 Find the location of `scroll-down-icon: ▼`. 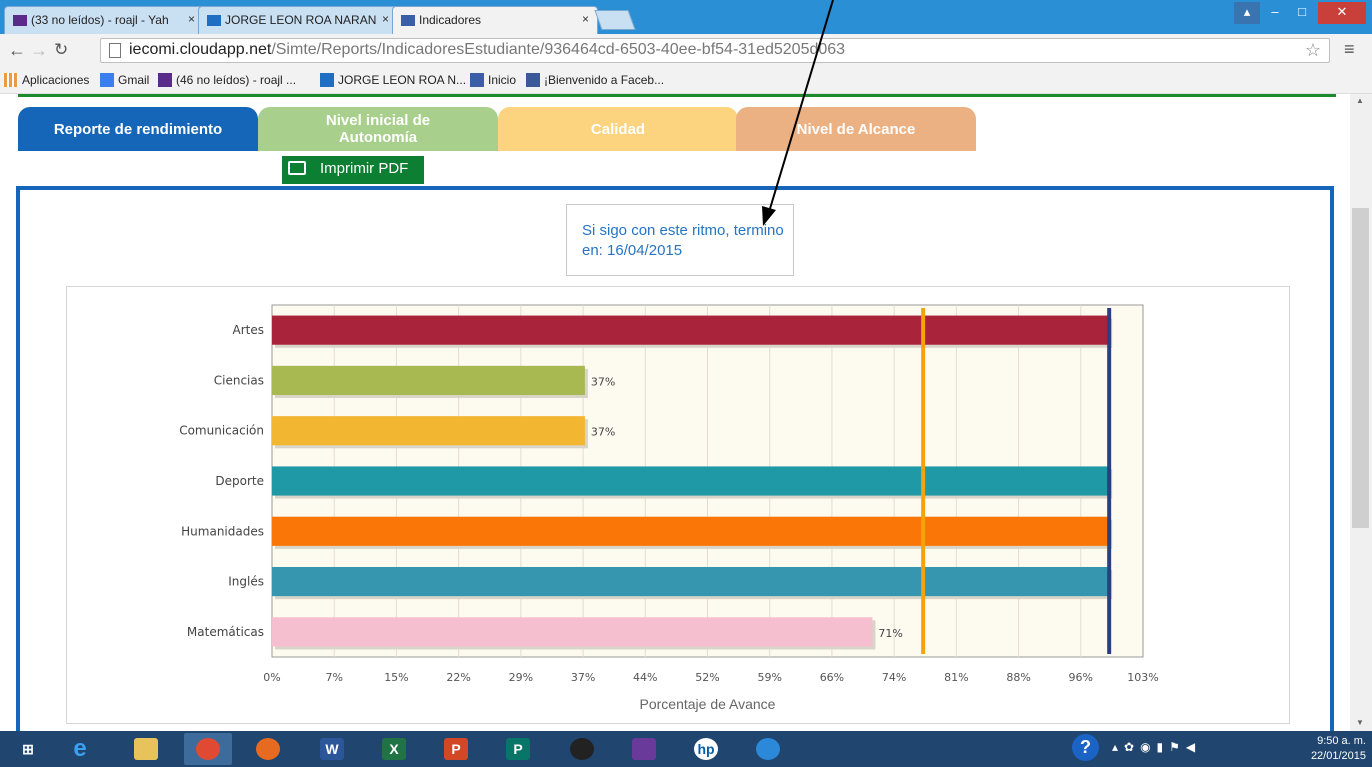

scroll-down-icon: ▼ is located at coordinates (1360, 722).